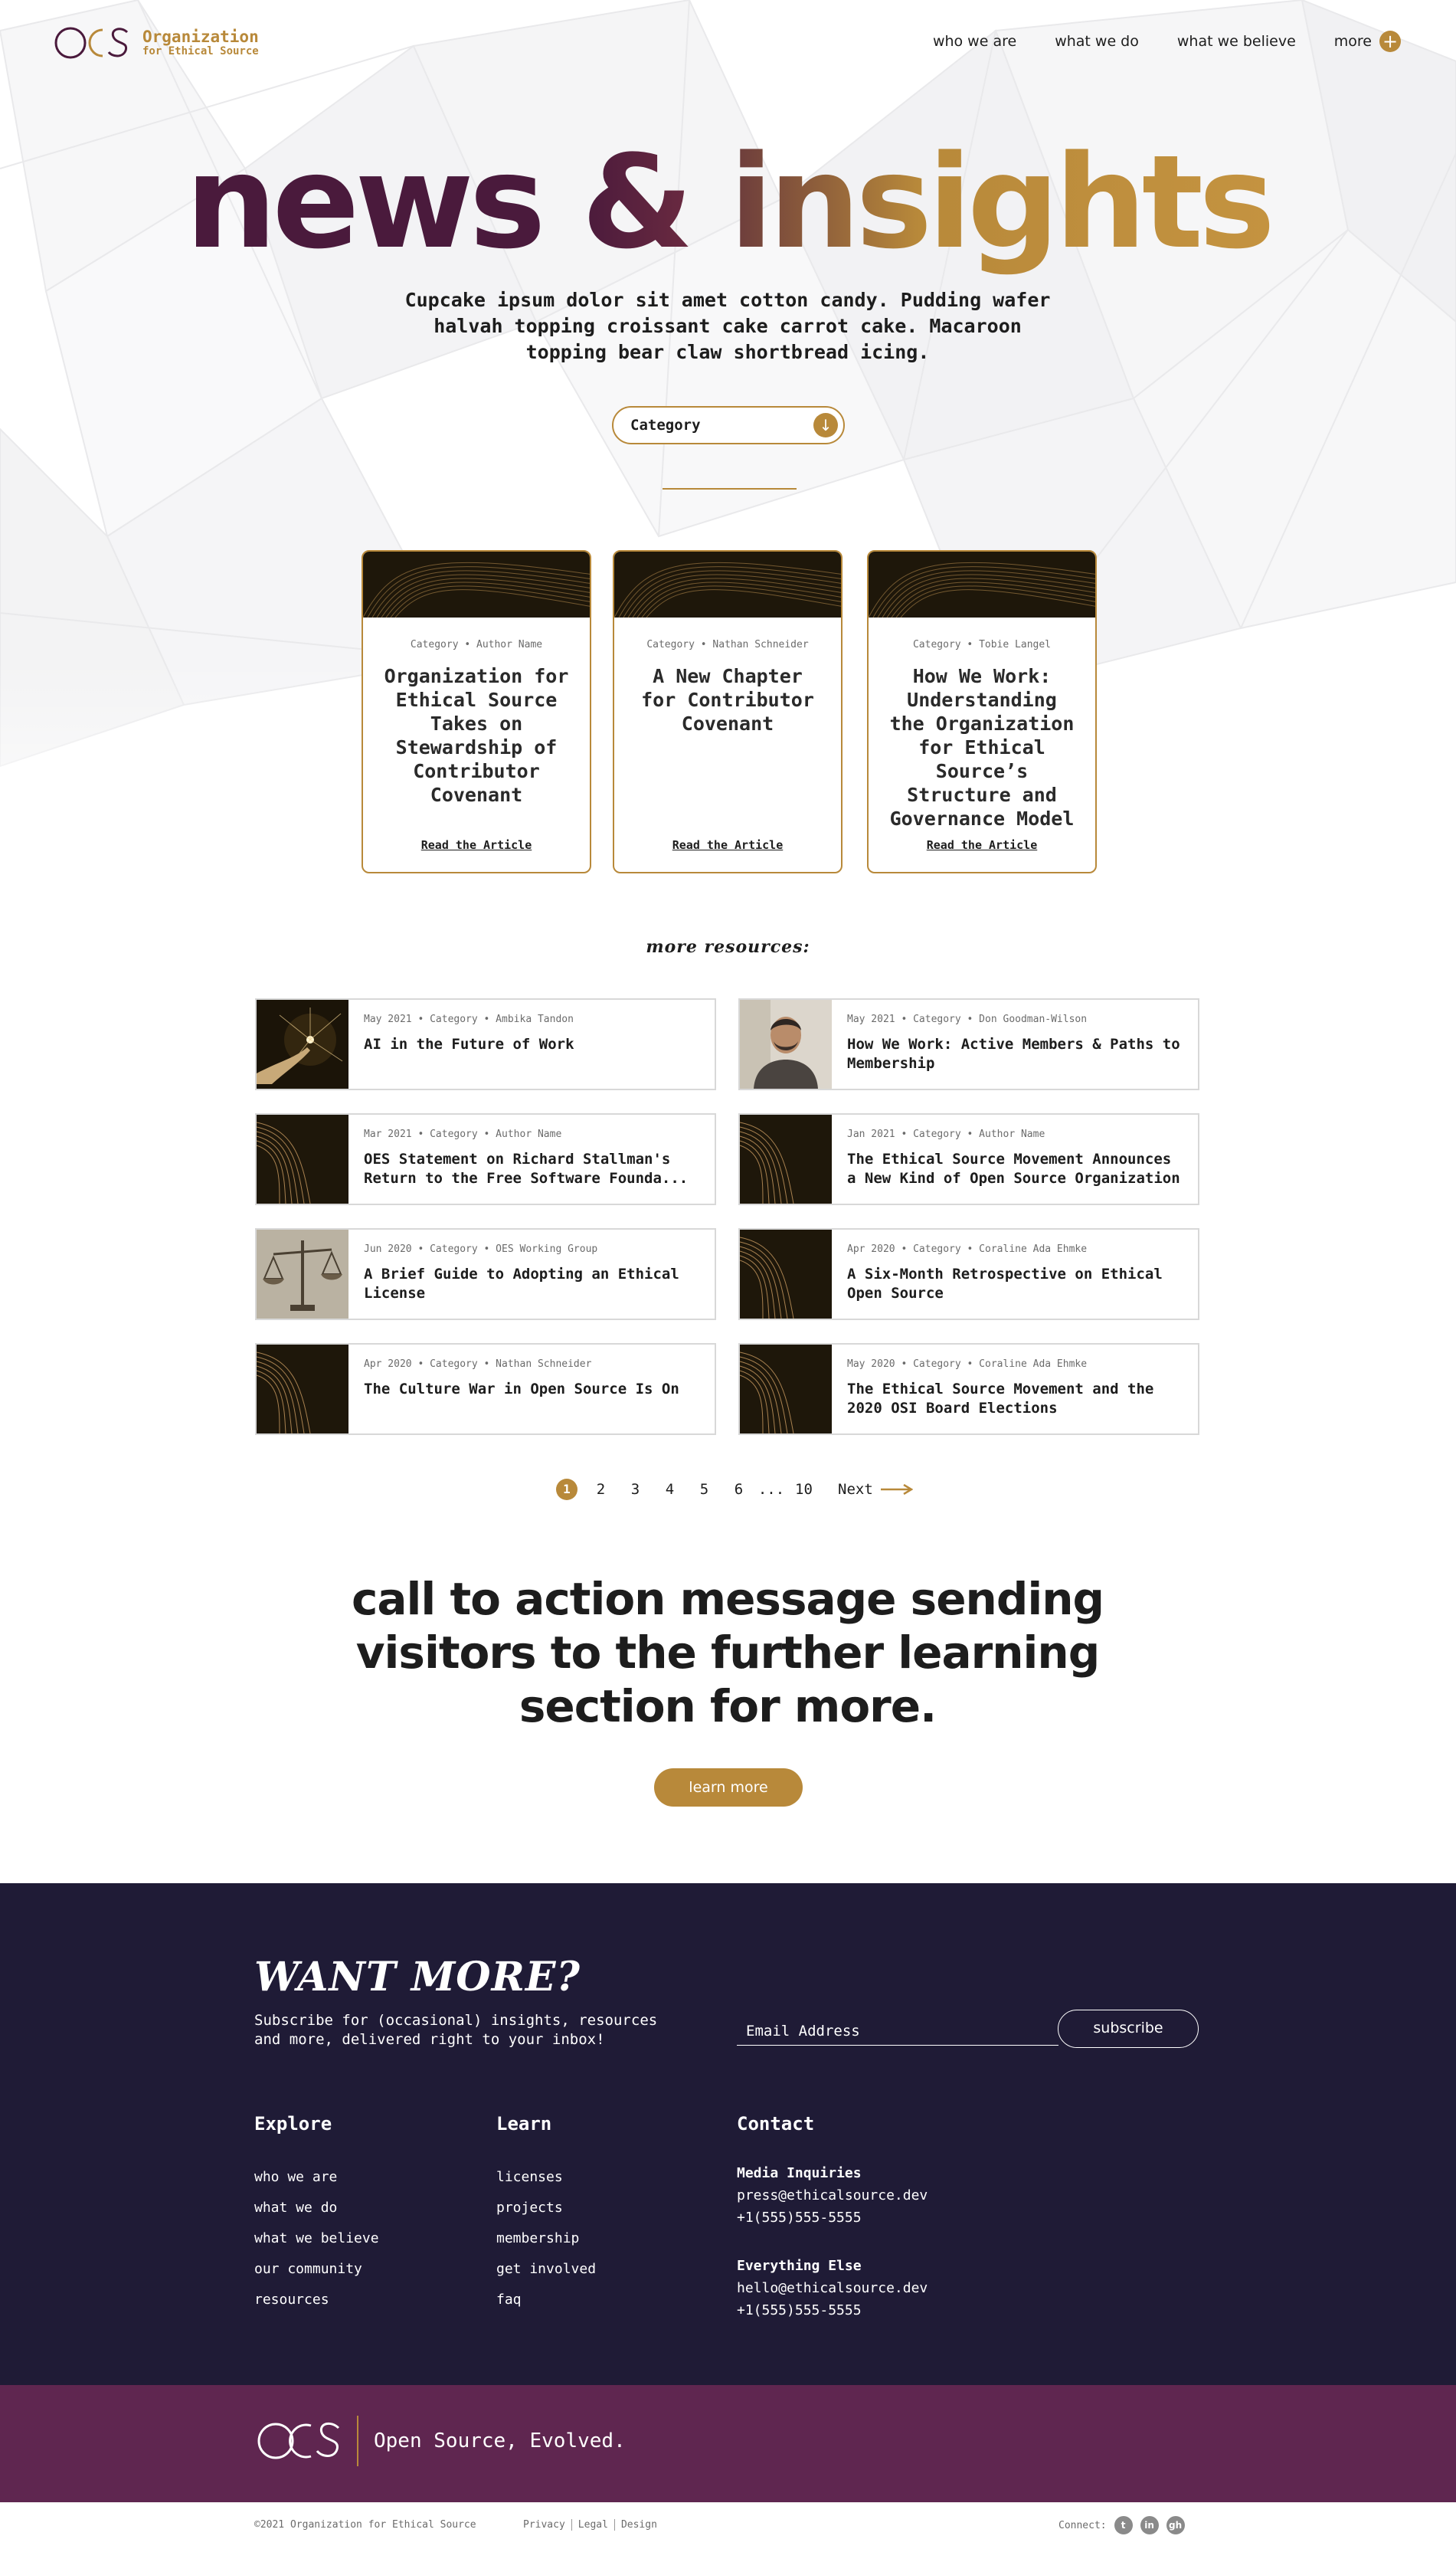  I want to click on privacy-link: Privacy, so click(544, 2525).